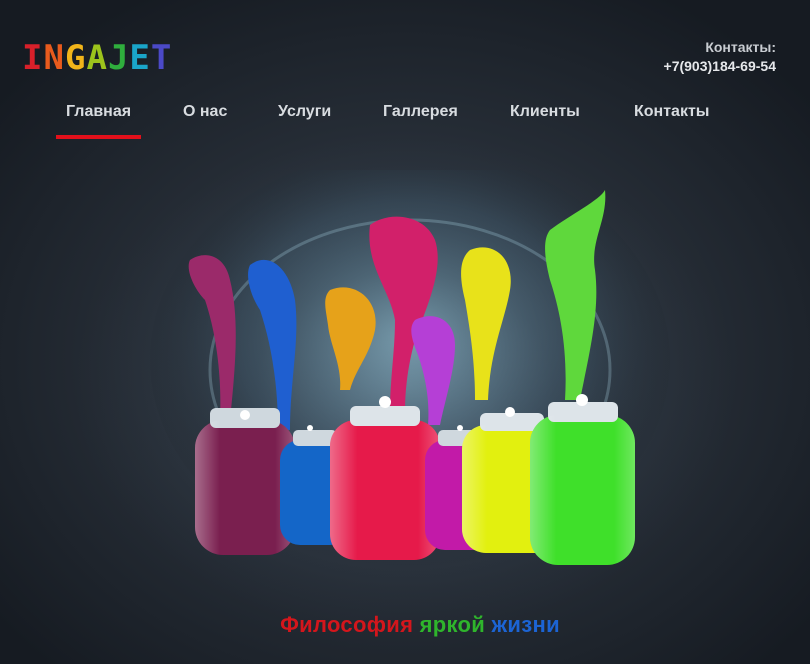 This screenshot has width=810, height=664. I want to click on logo-letter: E, so click(140, 58).